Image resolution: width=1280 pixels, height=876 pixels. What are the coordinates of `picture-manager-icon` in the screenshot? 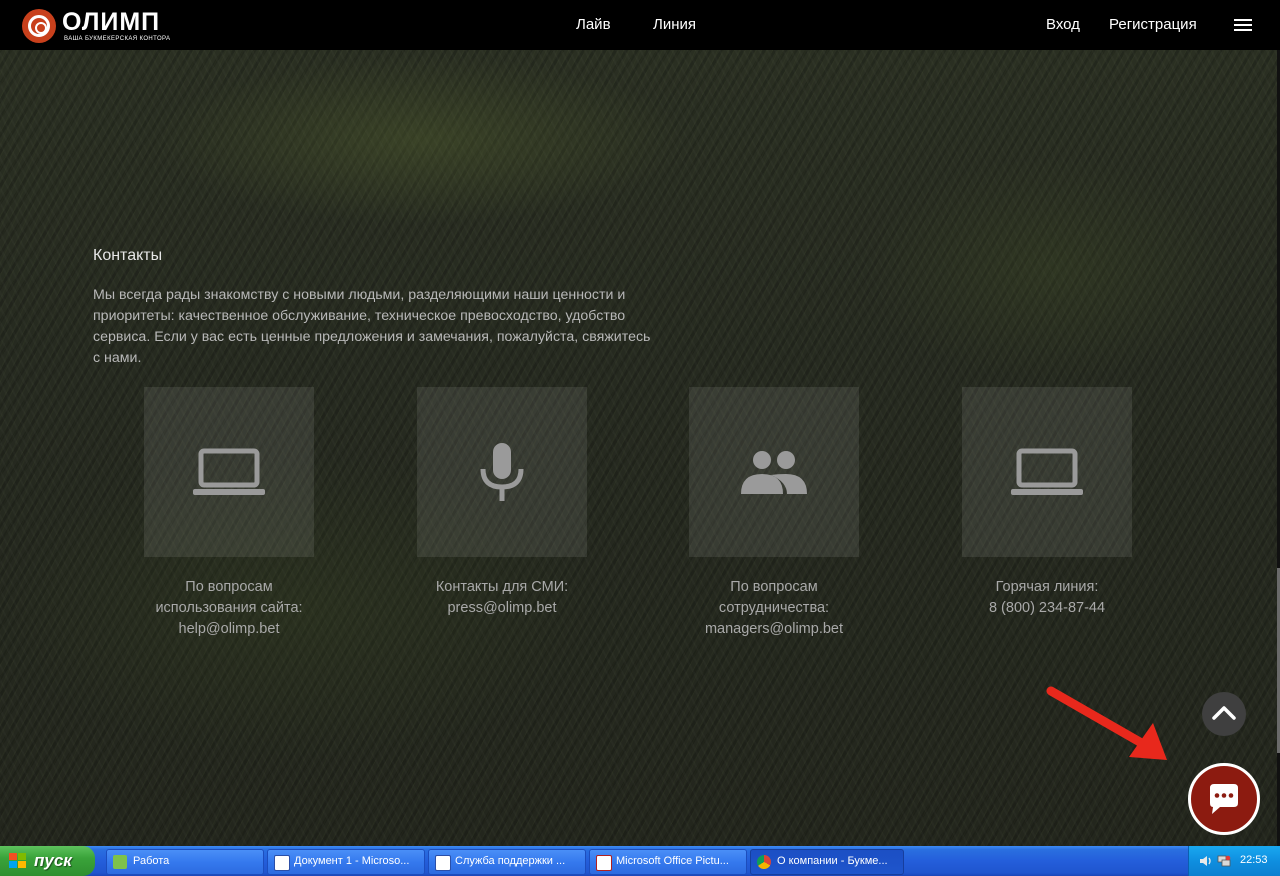 It's located at (604, 863).